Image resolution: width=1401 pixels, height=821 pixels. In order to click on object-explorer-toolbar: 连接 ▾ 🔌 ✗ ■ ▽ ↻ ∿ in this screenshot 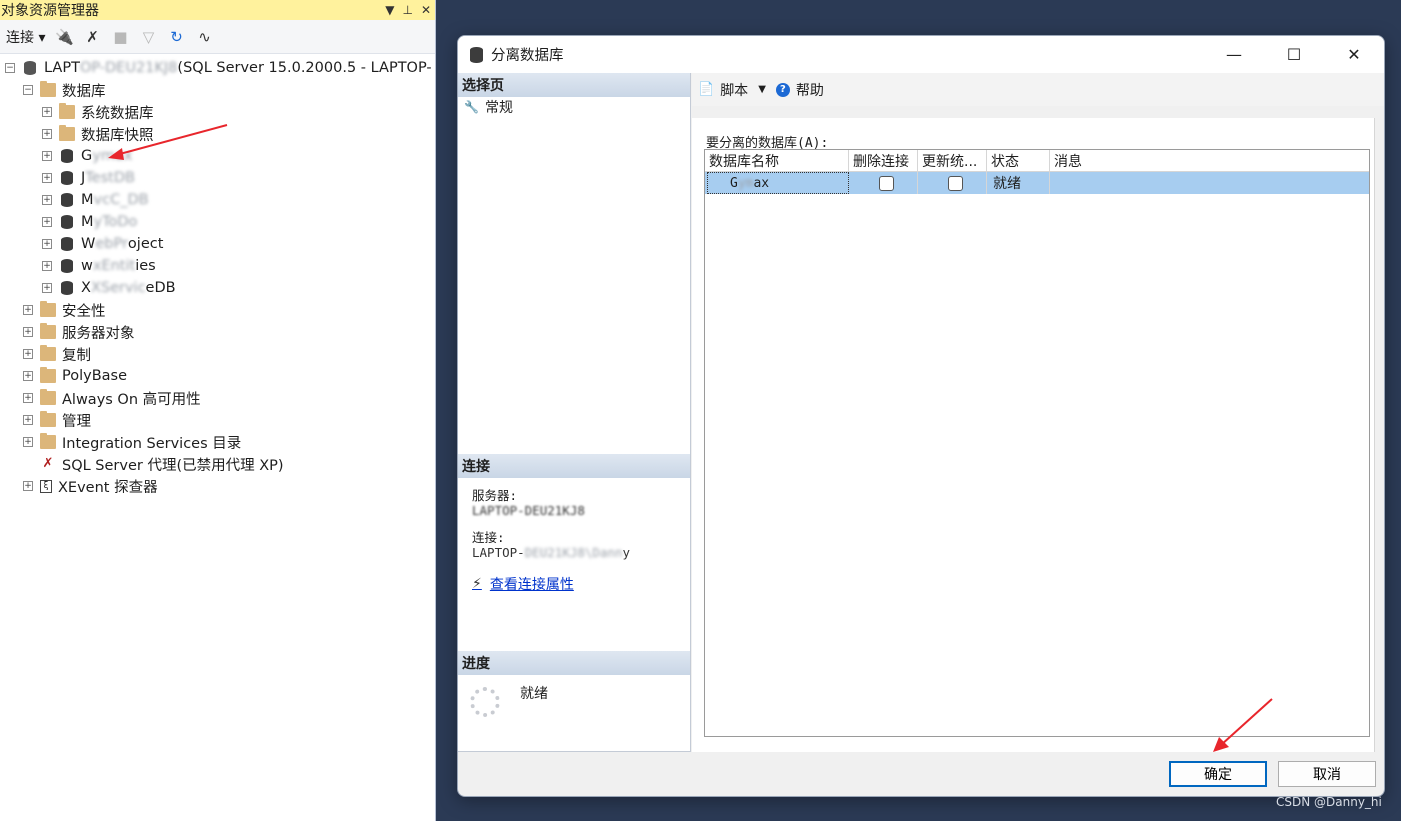, I will do `click(217, 37)`.